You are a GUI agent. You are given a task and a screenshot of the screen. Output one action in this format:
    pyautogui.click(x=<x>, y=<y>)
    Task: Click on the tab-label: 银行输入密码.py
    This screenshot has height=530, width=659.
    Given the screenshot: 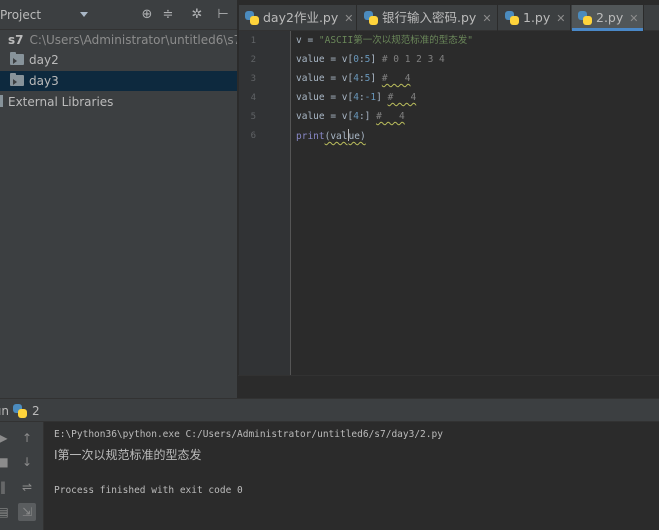 What is the action you would take?
    pyautogui.click(x=429, y=17)
    